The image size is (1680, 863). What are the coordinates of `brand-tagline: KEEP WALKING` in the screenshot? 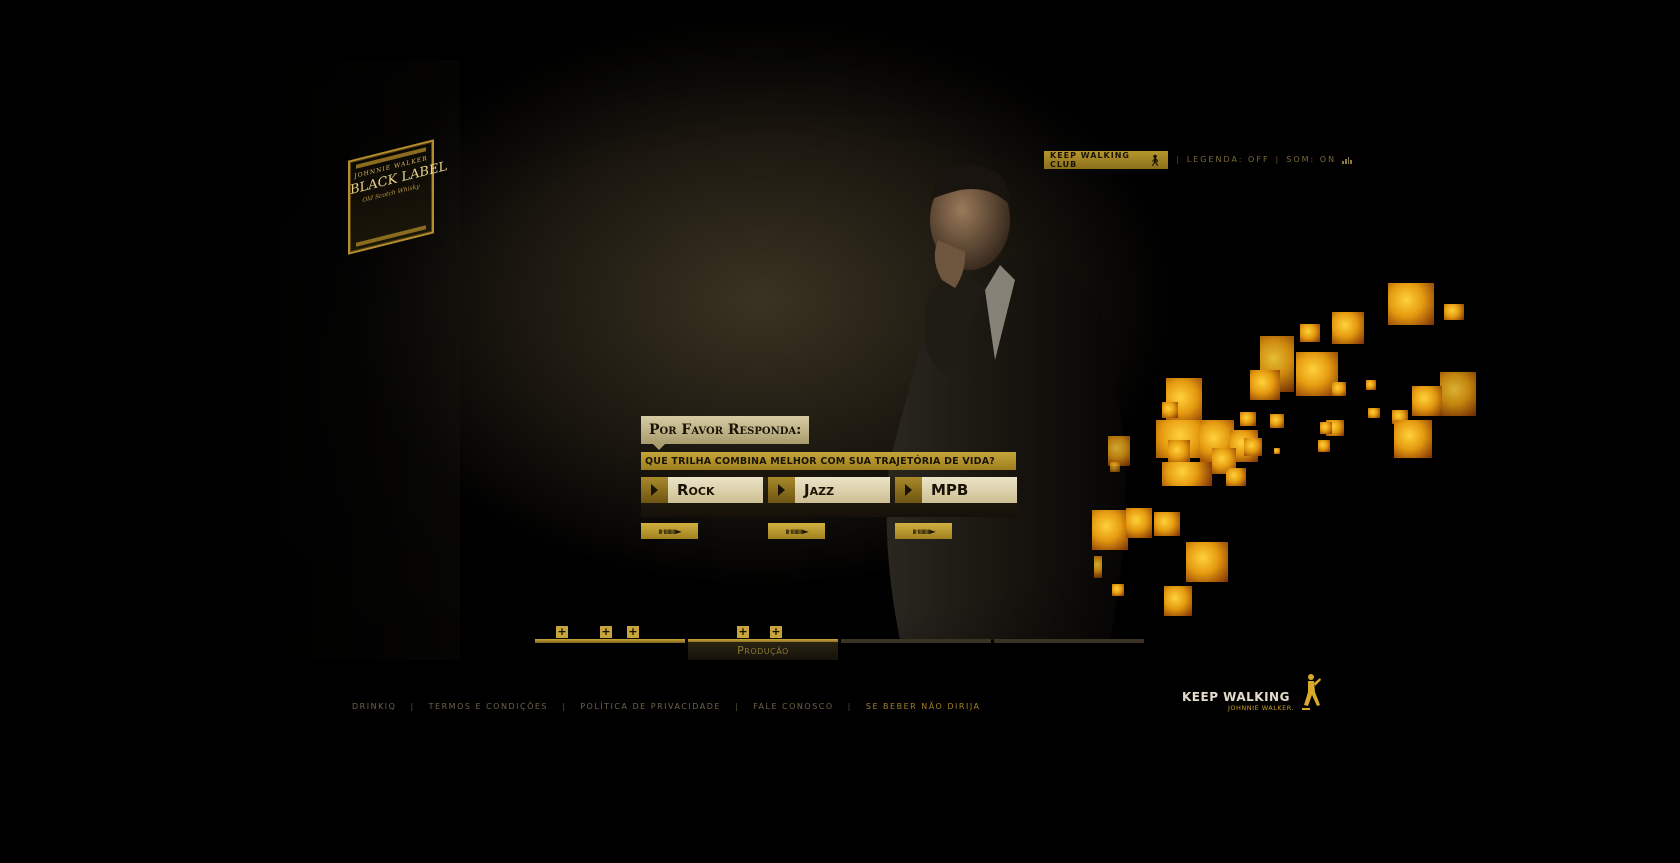 It's located at (1236, 697).